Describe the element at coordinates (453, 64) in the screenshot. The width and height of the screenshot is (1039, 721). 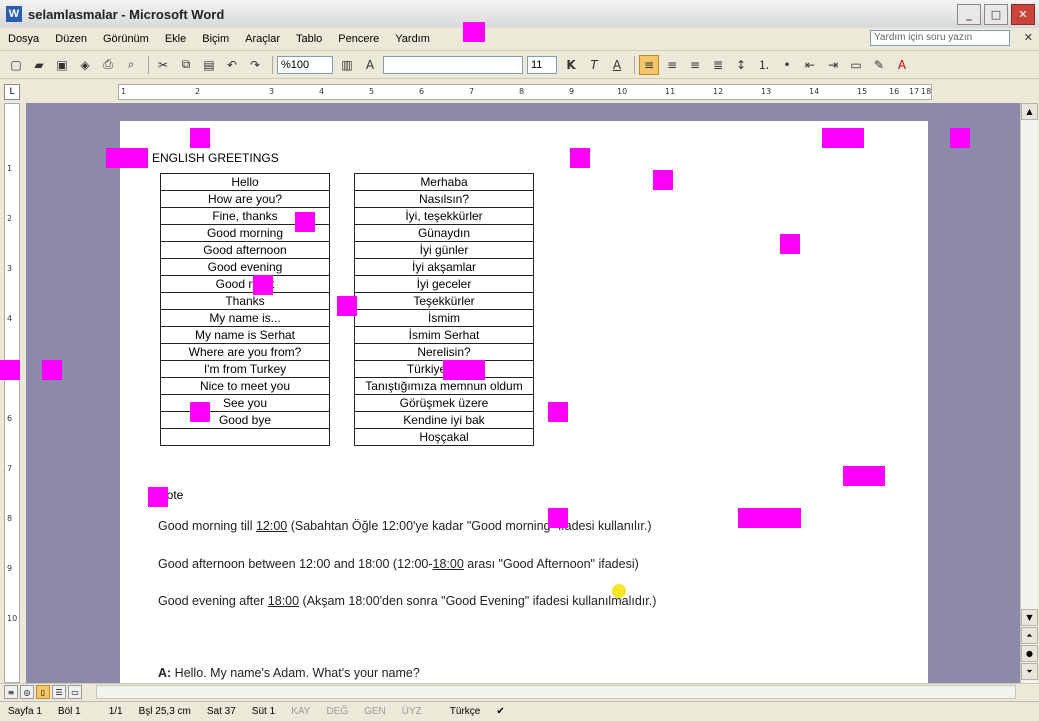
I see `font-name-select` at that location.